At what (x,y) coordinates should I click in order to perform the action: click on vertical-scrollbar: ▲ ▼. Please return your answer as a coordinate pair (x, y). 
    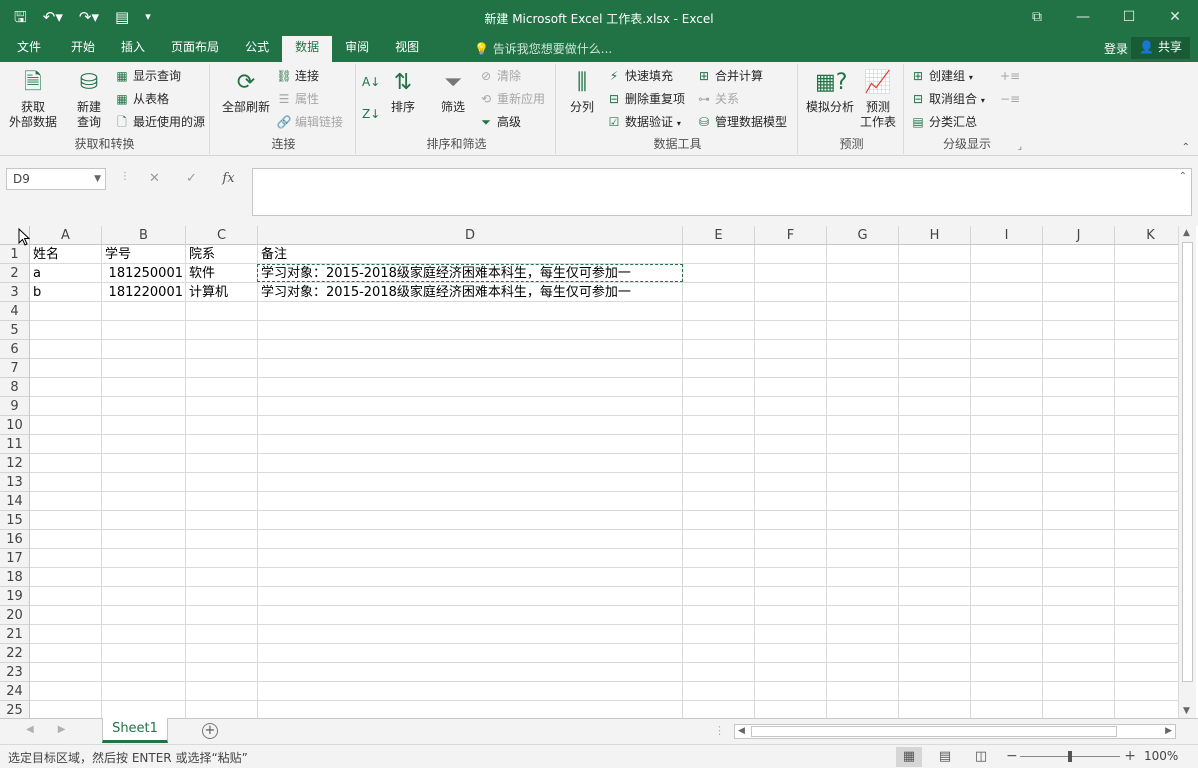
    Looking at the image, I should click on (1187, 472).